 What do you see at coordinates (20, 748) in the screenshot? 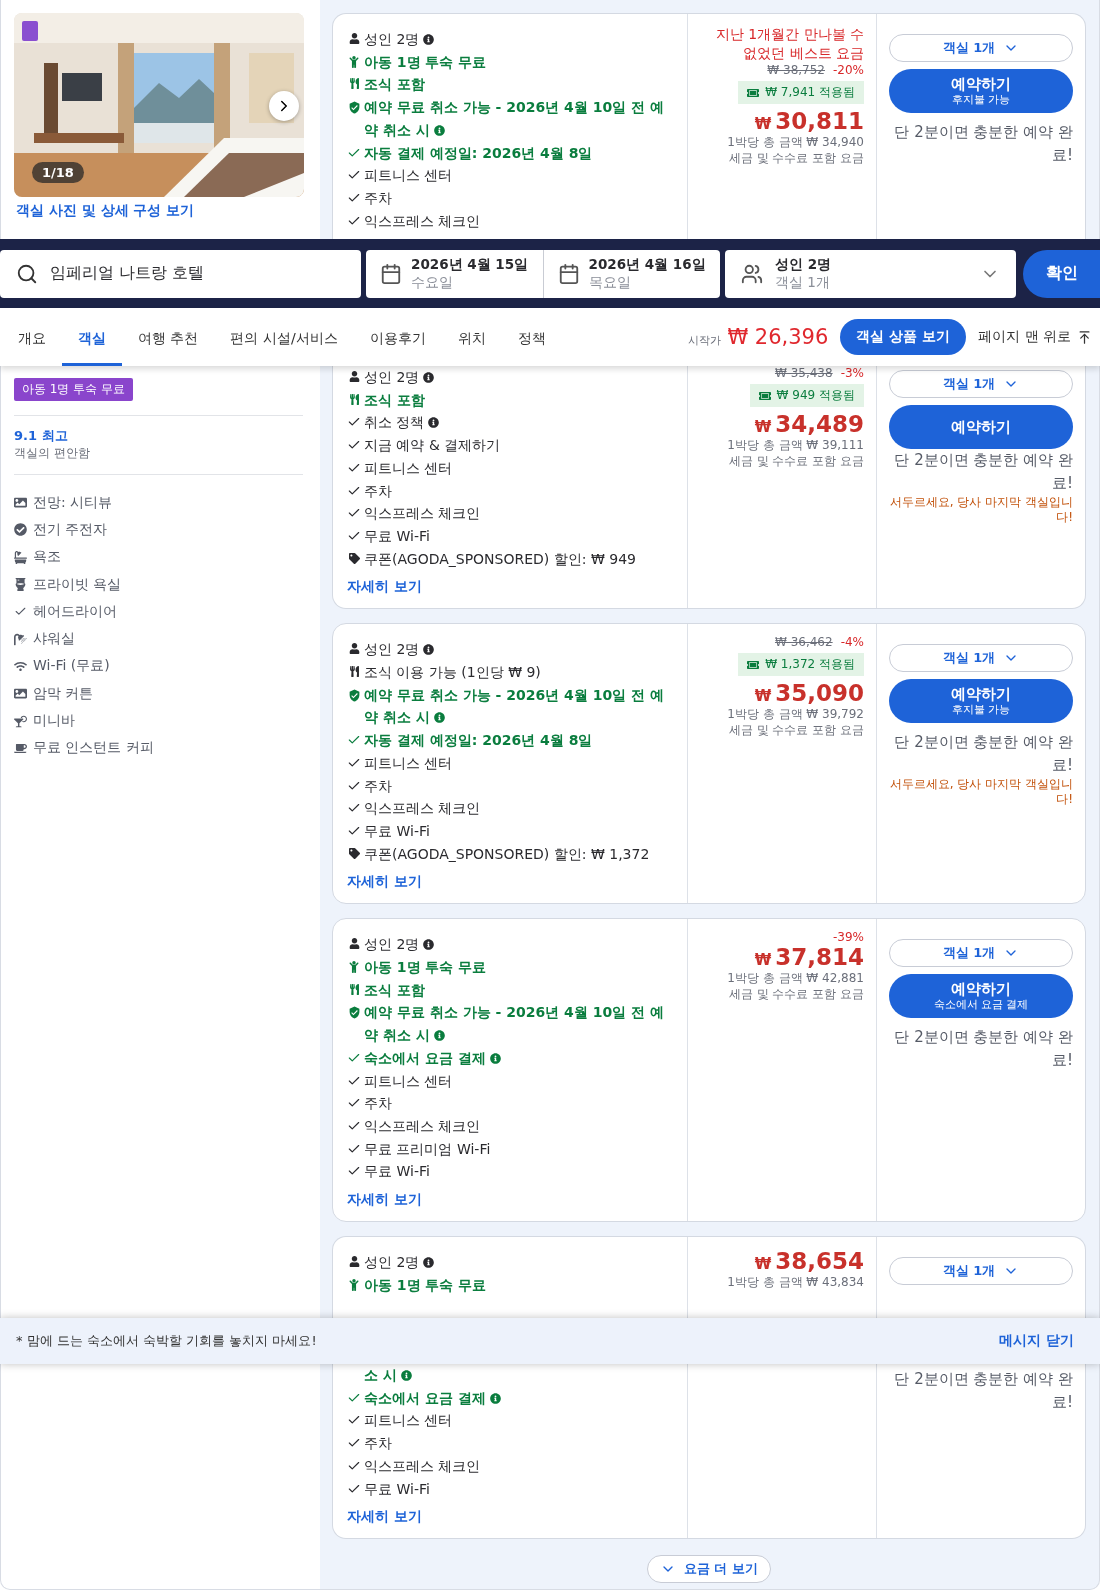
I see `coffee-icon` at bounding box center [20, 748].